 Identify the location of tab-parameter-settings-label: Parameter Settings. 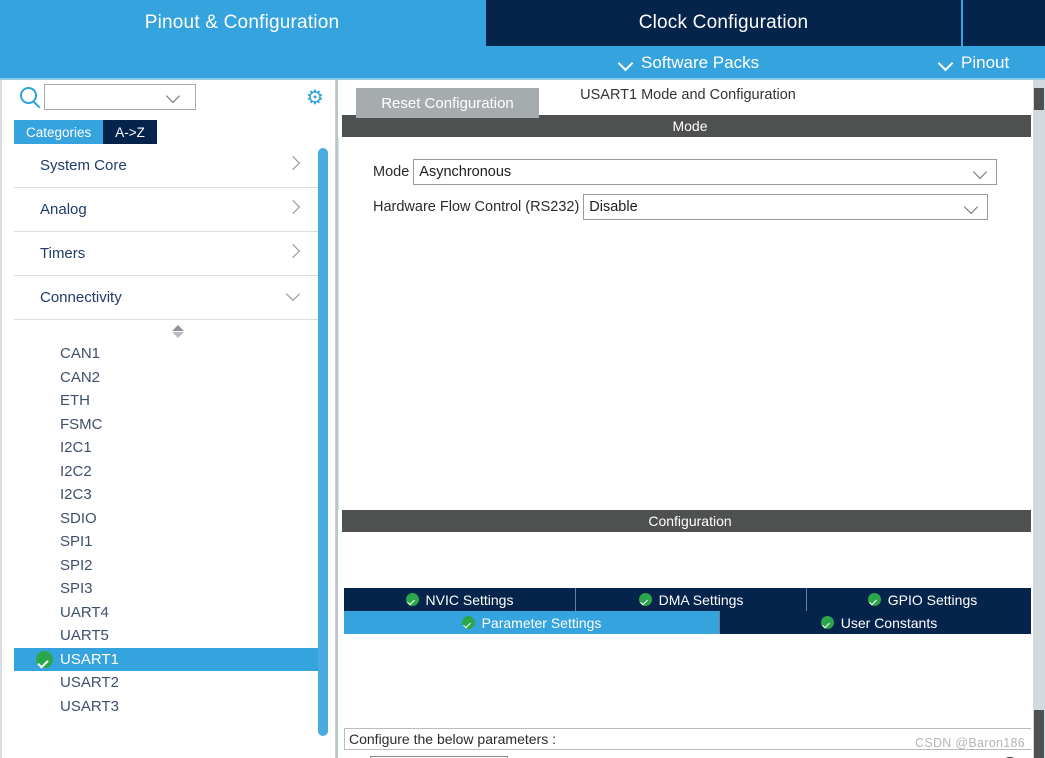
(541, 622).